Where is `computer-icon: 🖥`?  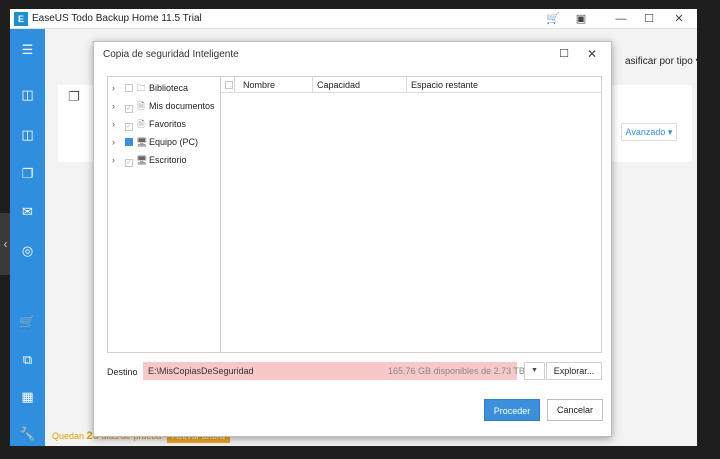
computer-icon: 🖥 is located at coordinates (142, 142).